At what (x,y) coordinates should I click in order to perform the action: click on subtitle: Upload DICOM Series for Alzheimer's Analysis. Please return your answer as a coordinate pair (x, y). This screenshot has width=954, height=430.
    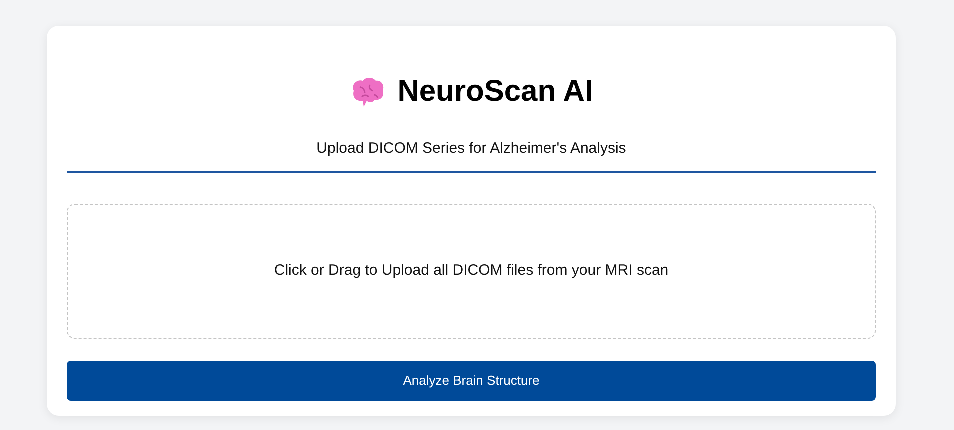
    Looking at the image, I should click on (472, 148).